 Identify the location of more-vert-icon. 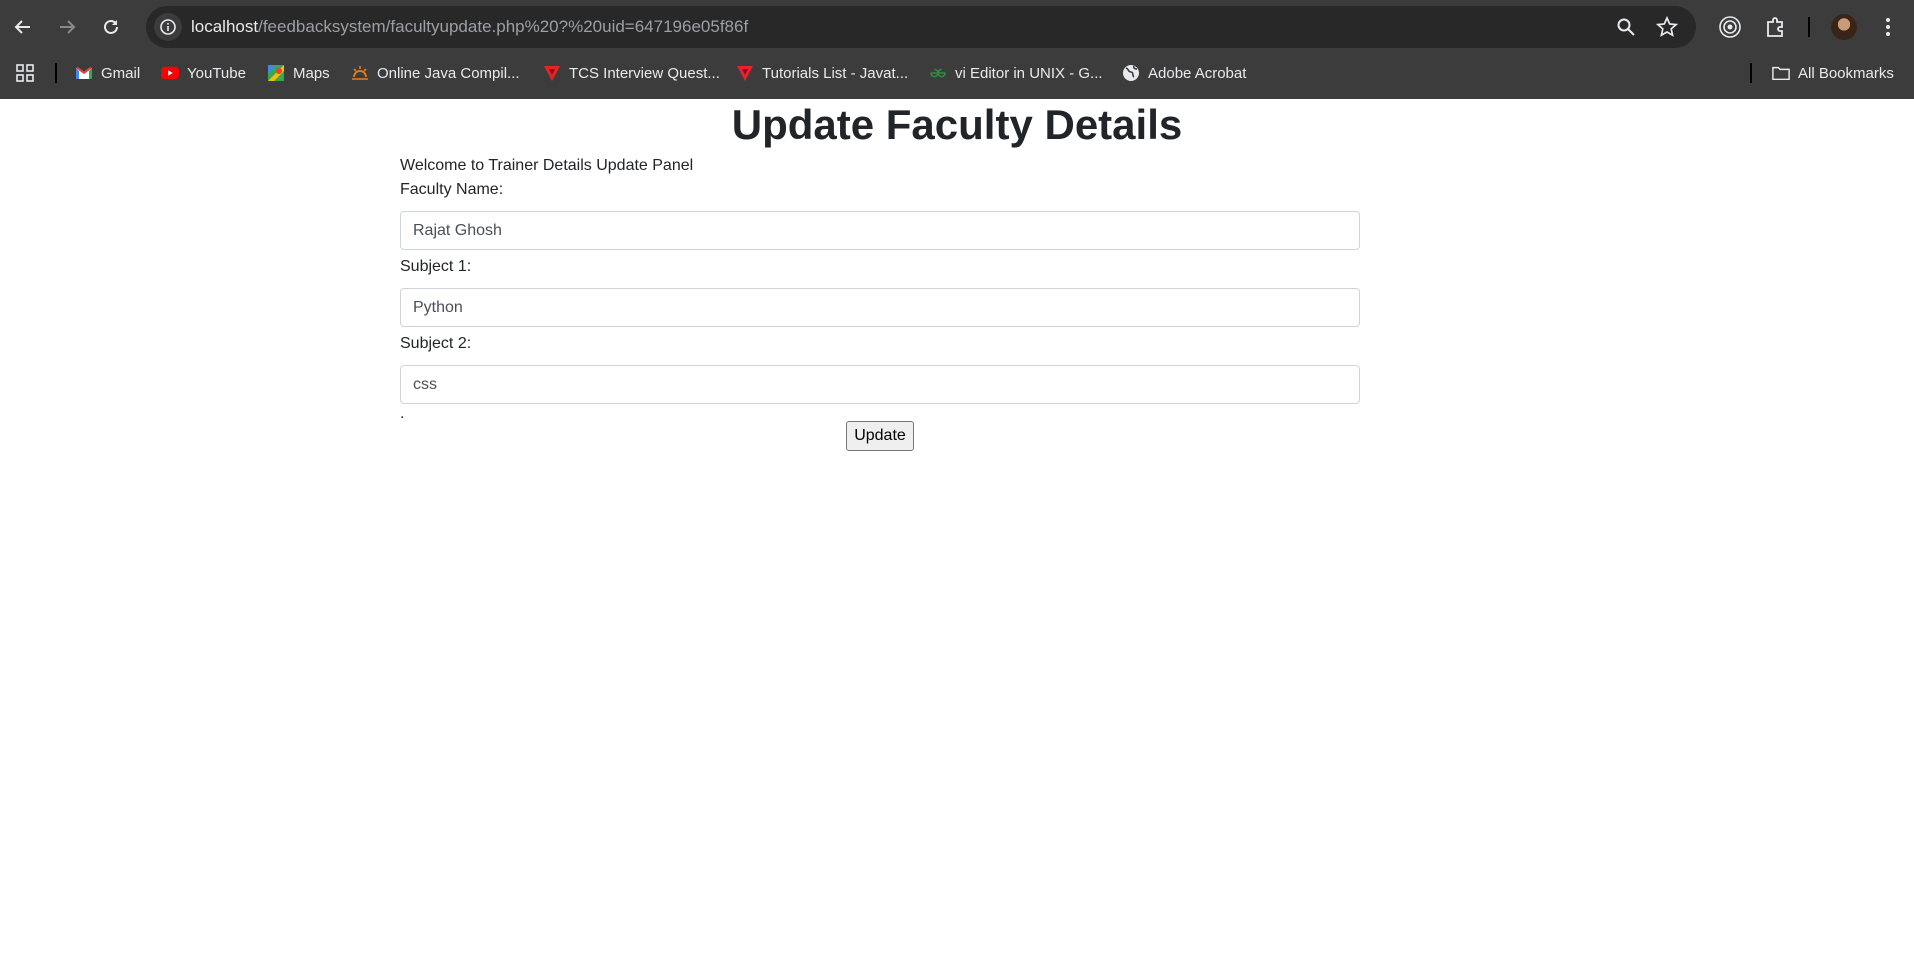
(1888, 27).